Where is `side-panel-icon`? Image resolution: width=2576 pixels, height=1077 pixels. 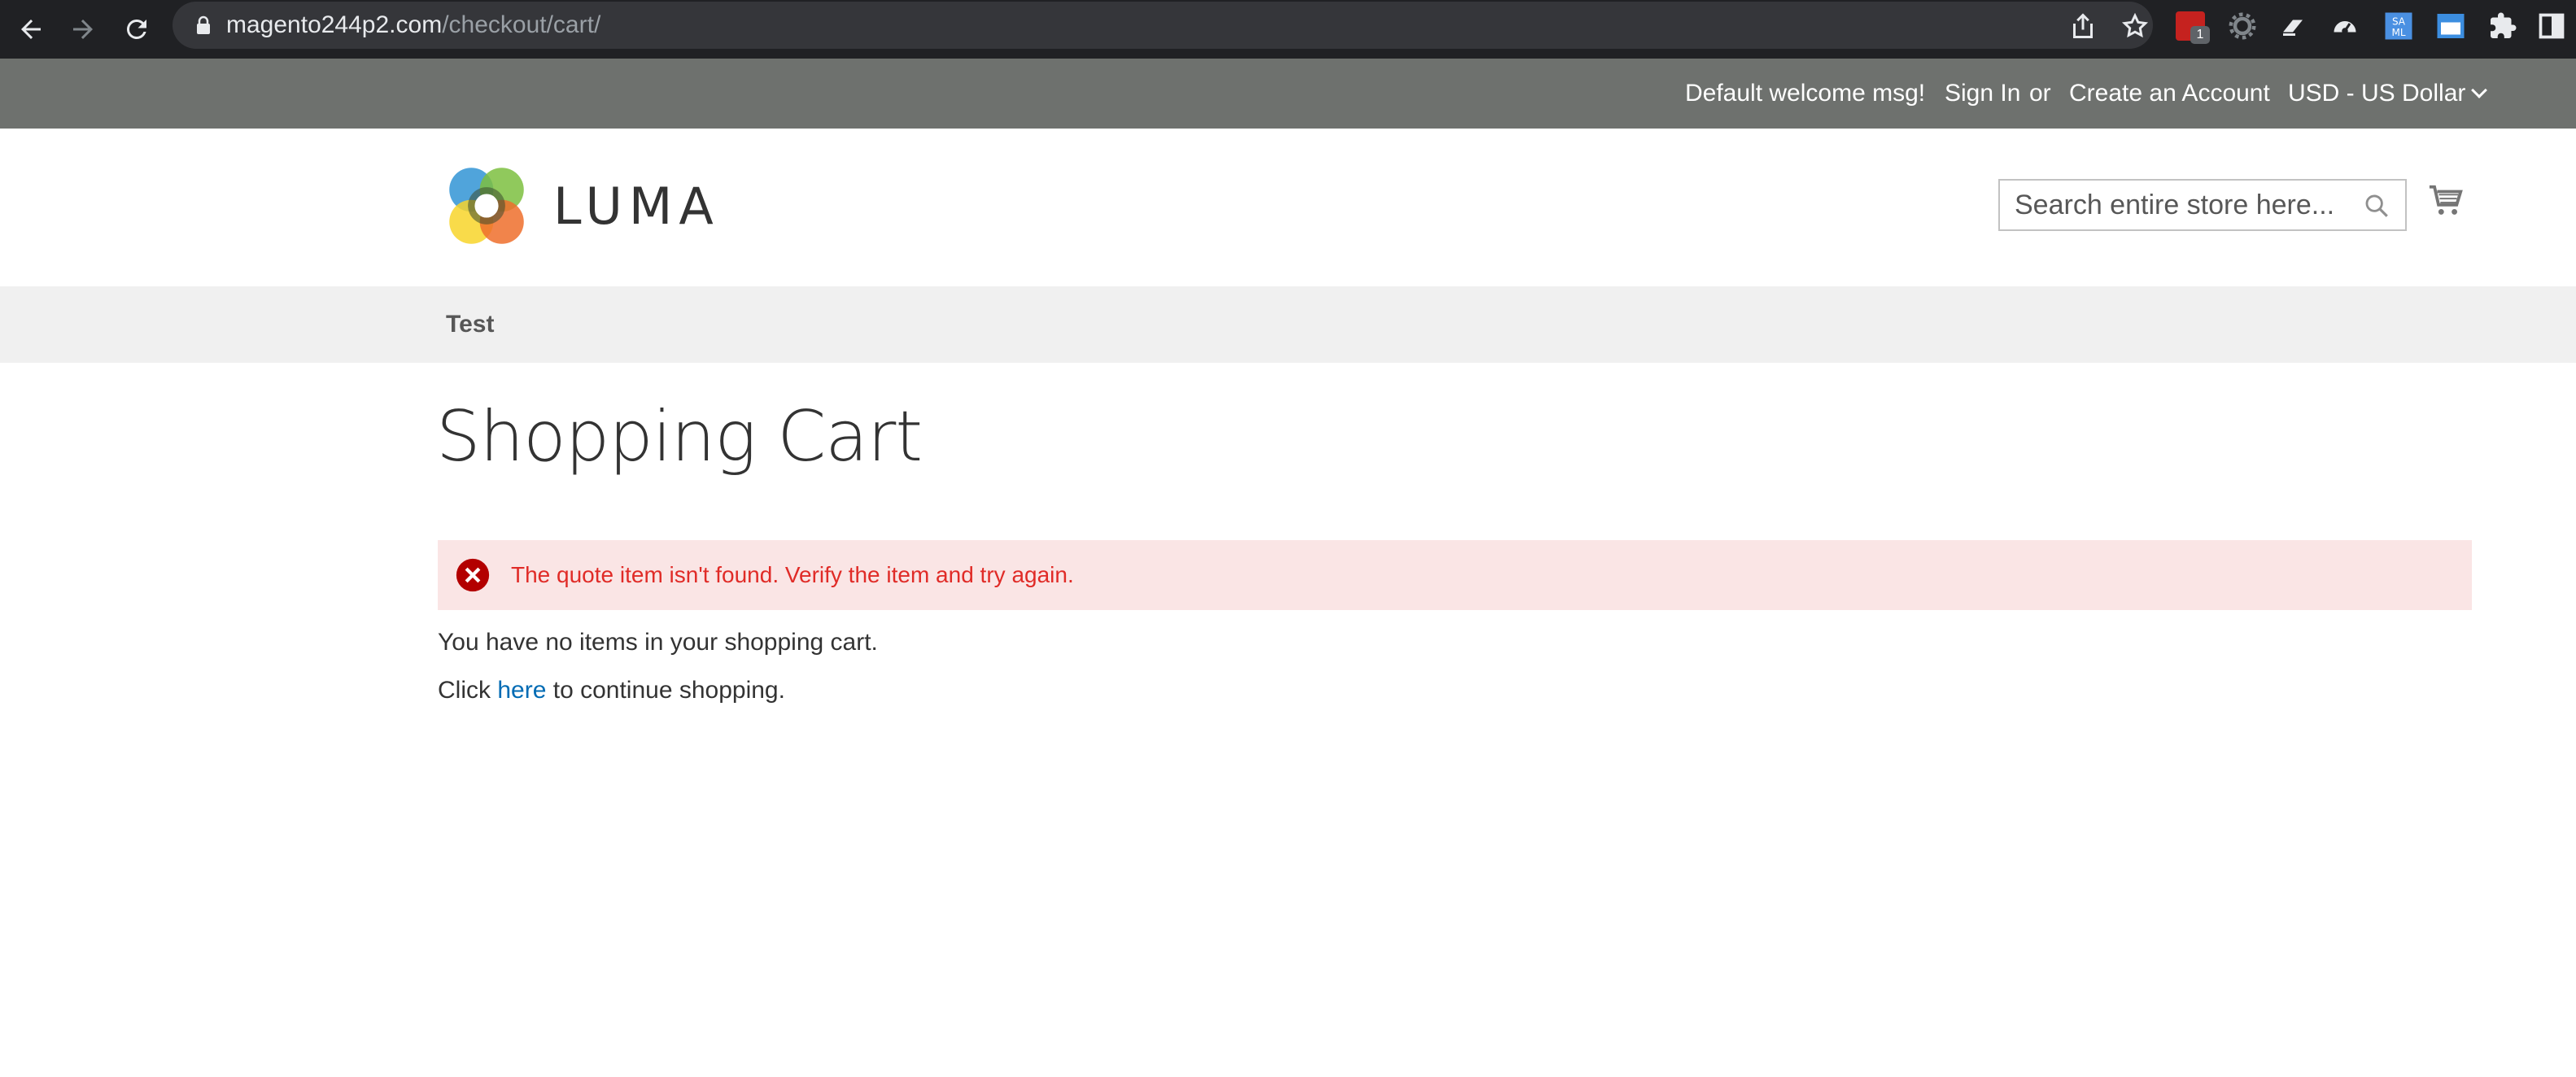 side-panel-icon is located at coordinates (2551, 26).